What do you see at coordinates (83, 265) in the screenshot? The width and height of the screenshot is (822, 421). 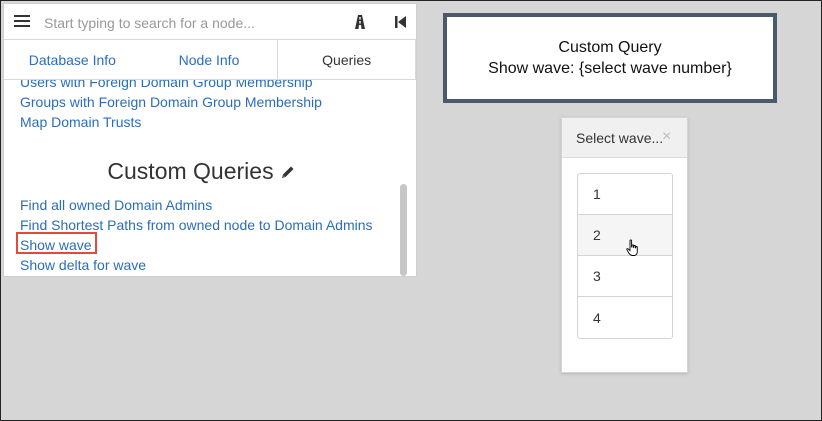 I see `query-link: Show delta for wave` at bounding box center [83, 265].